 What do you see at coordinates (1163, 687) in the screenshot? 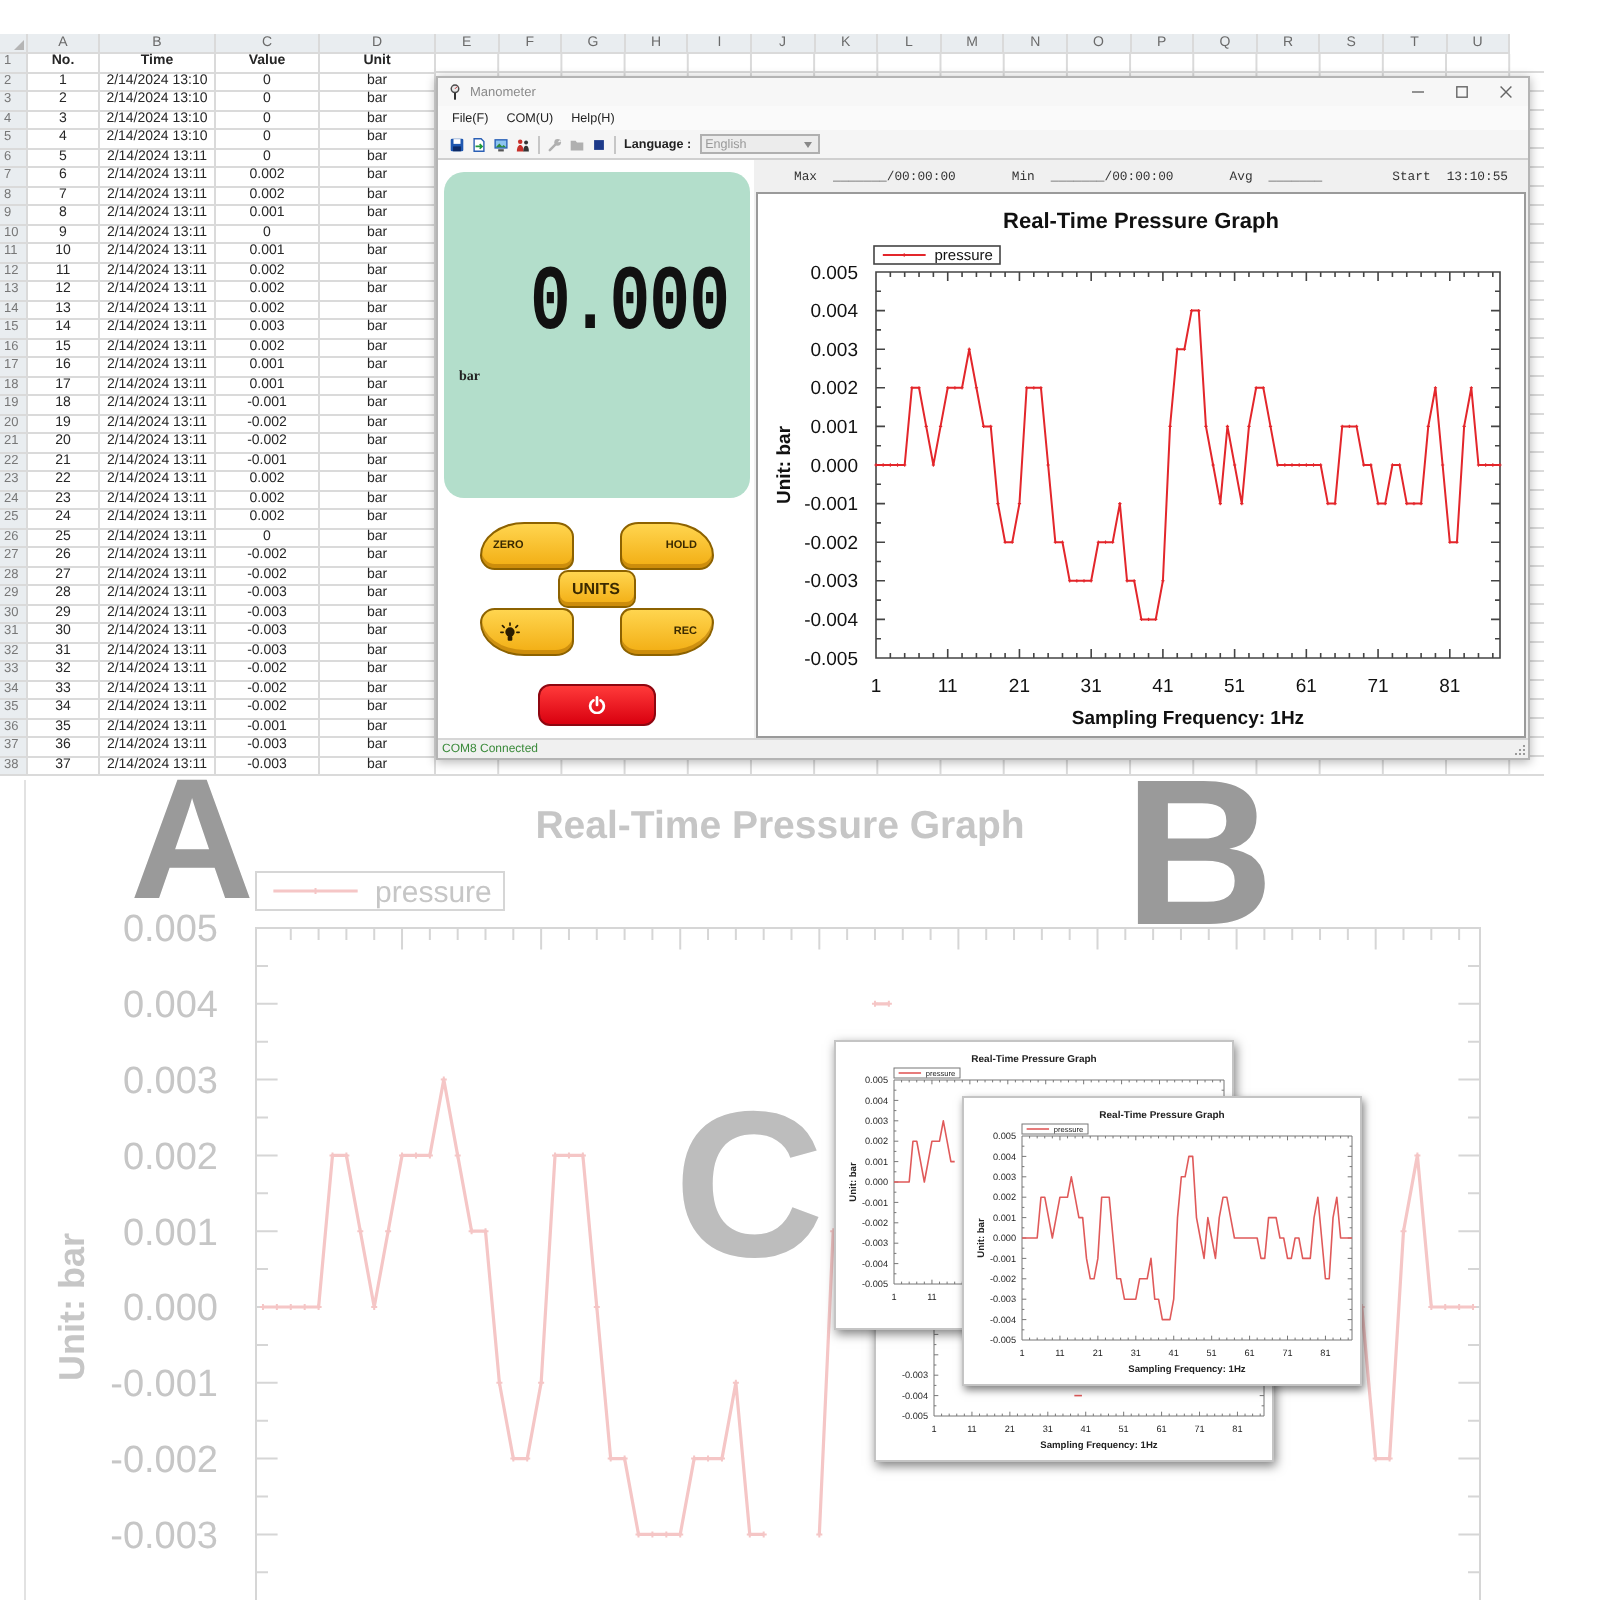
I see `x-tick-label: 41` at bounding box center [1163, 687].